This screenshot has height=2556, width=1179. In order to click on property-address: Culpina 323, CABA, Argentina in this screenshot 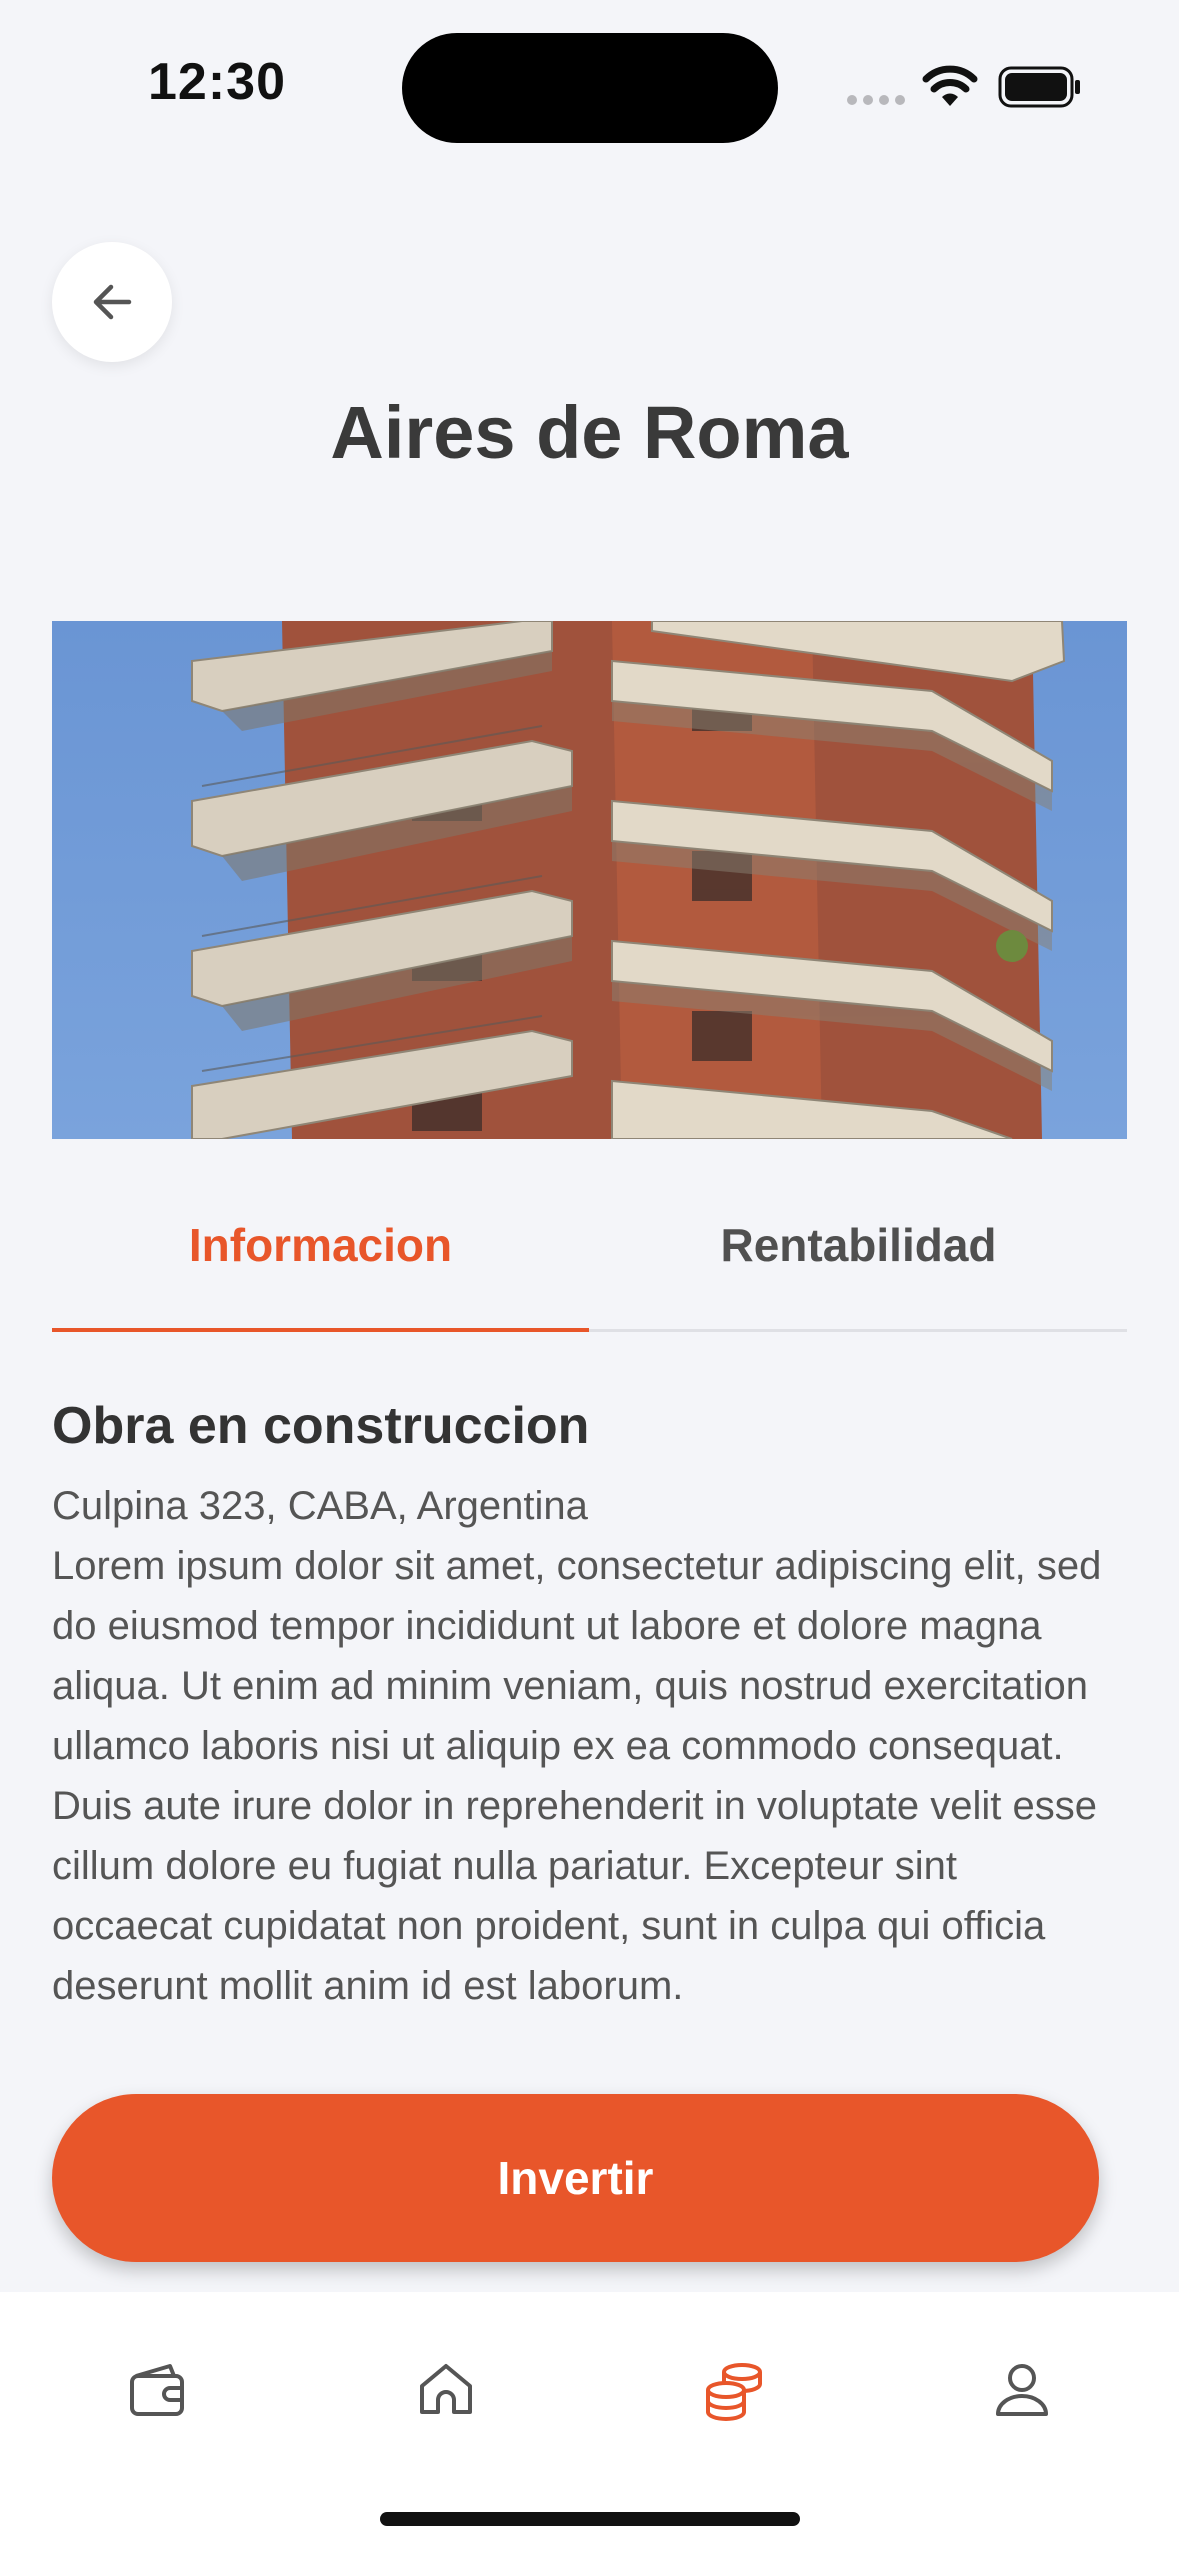, I will do `click(320, 1506)`.